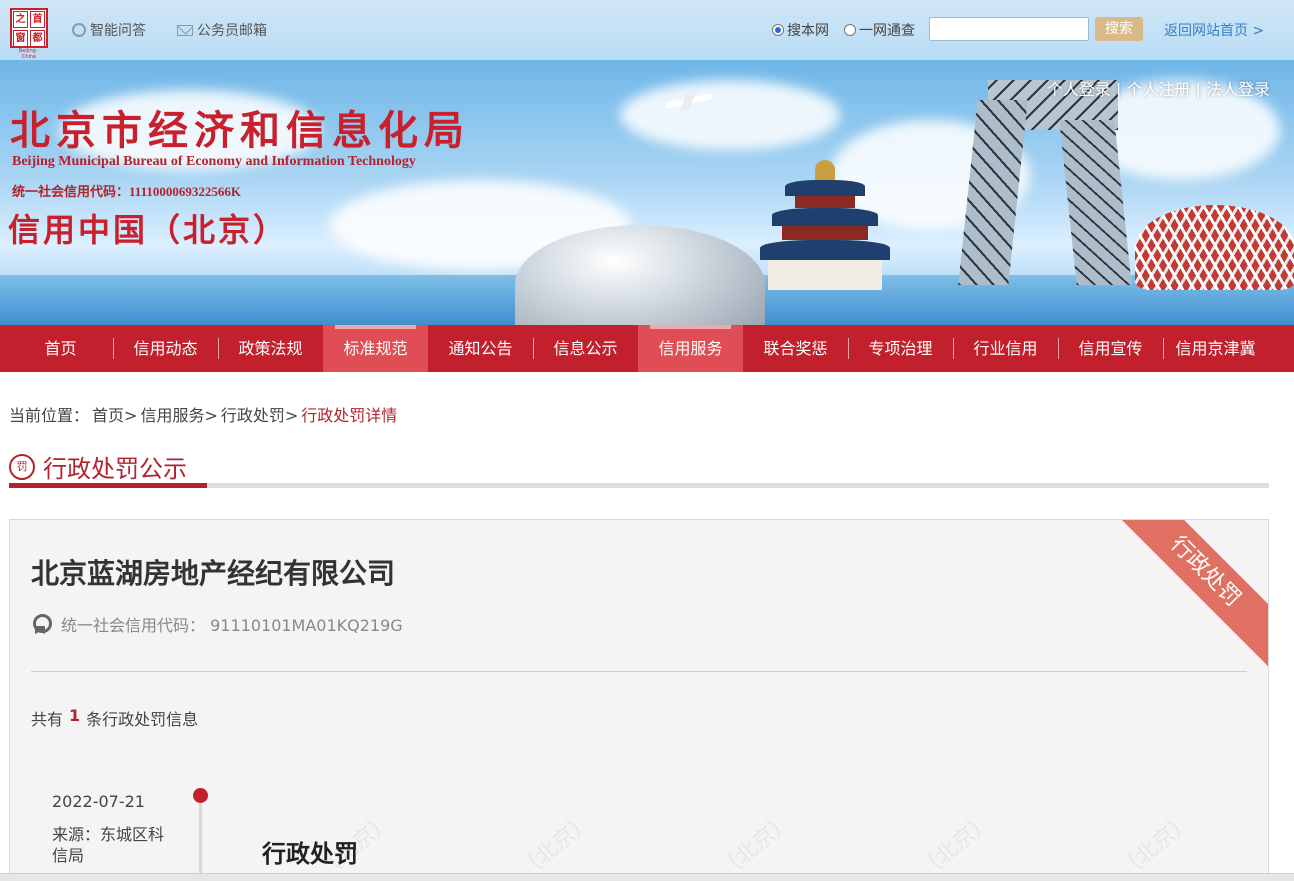 The height and width of the screenshot is (881, 1294). Describe the element at coordinates (37, 38) in the screenshot. I see `logo-char: 都` at that location.